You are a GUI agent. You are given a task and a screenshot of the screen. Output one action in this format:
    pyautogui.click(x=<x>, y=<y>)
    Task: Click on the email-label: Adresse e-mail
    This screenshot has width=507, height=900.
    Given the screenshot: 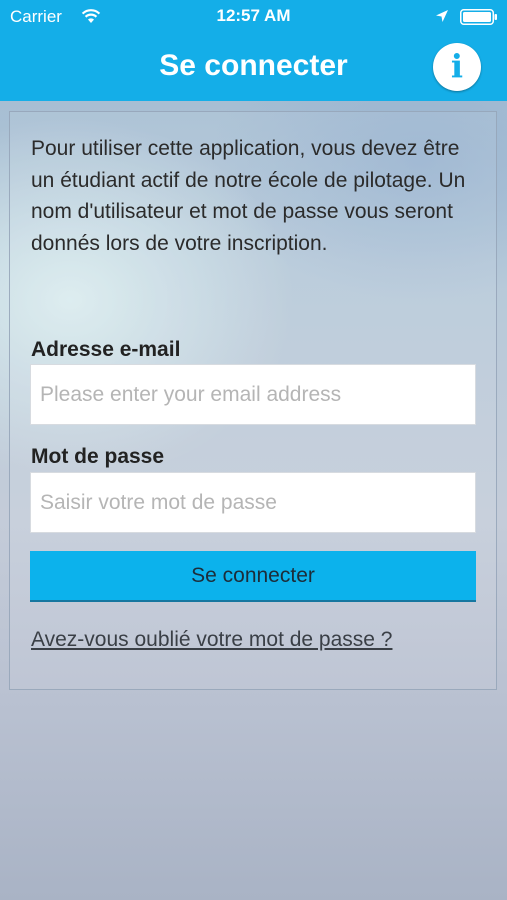 What is the action you would take?
    pyautogui.click(x=106, y=349)
    